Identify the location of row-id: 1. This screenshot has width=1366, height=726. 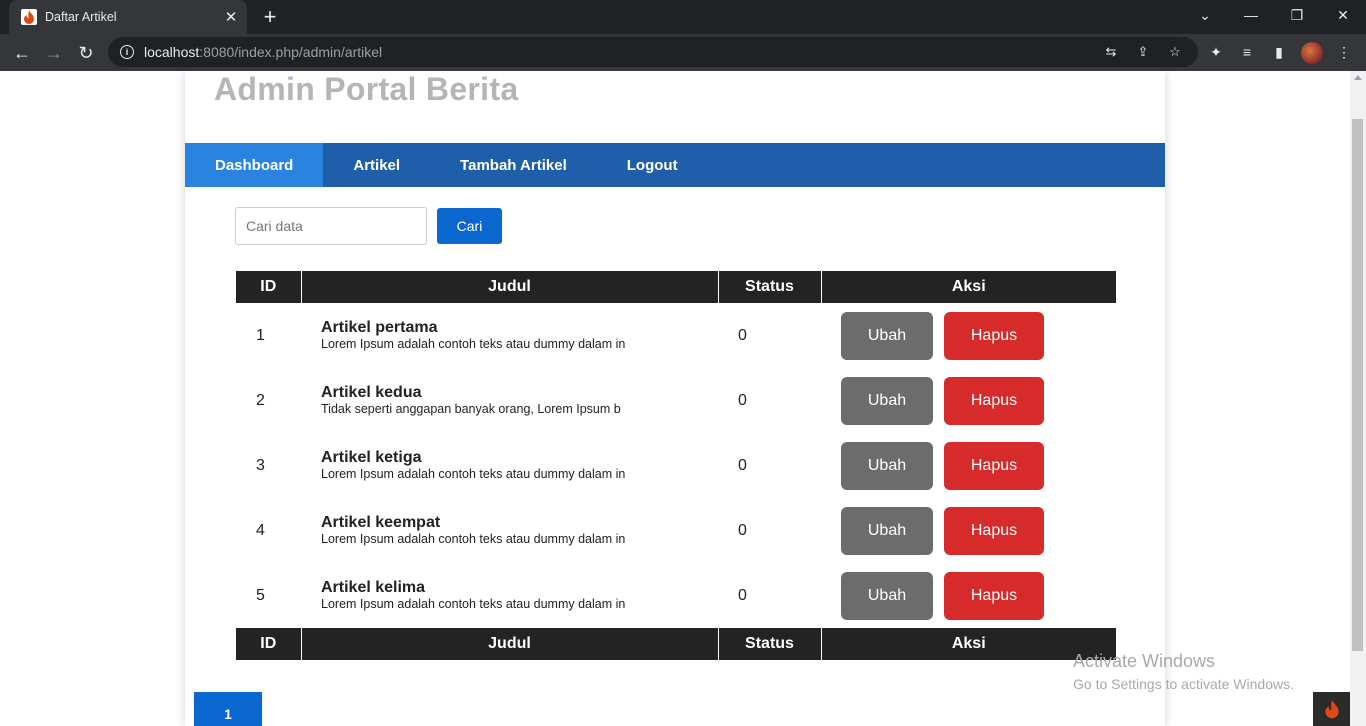
(260, 335).